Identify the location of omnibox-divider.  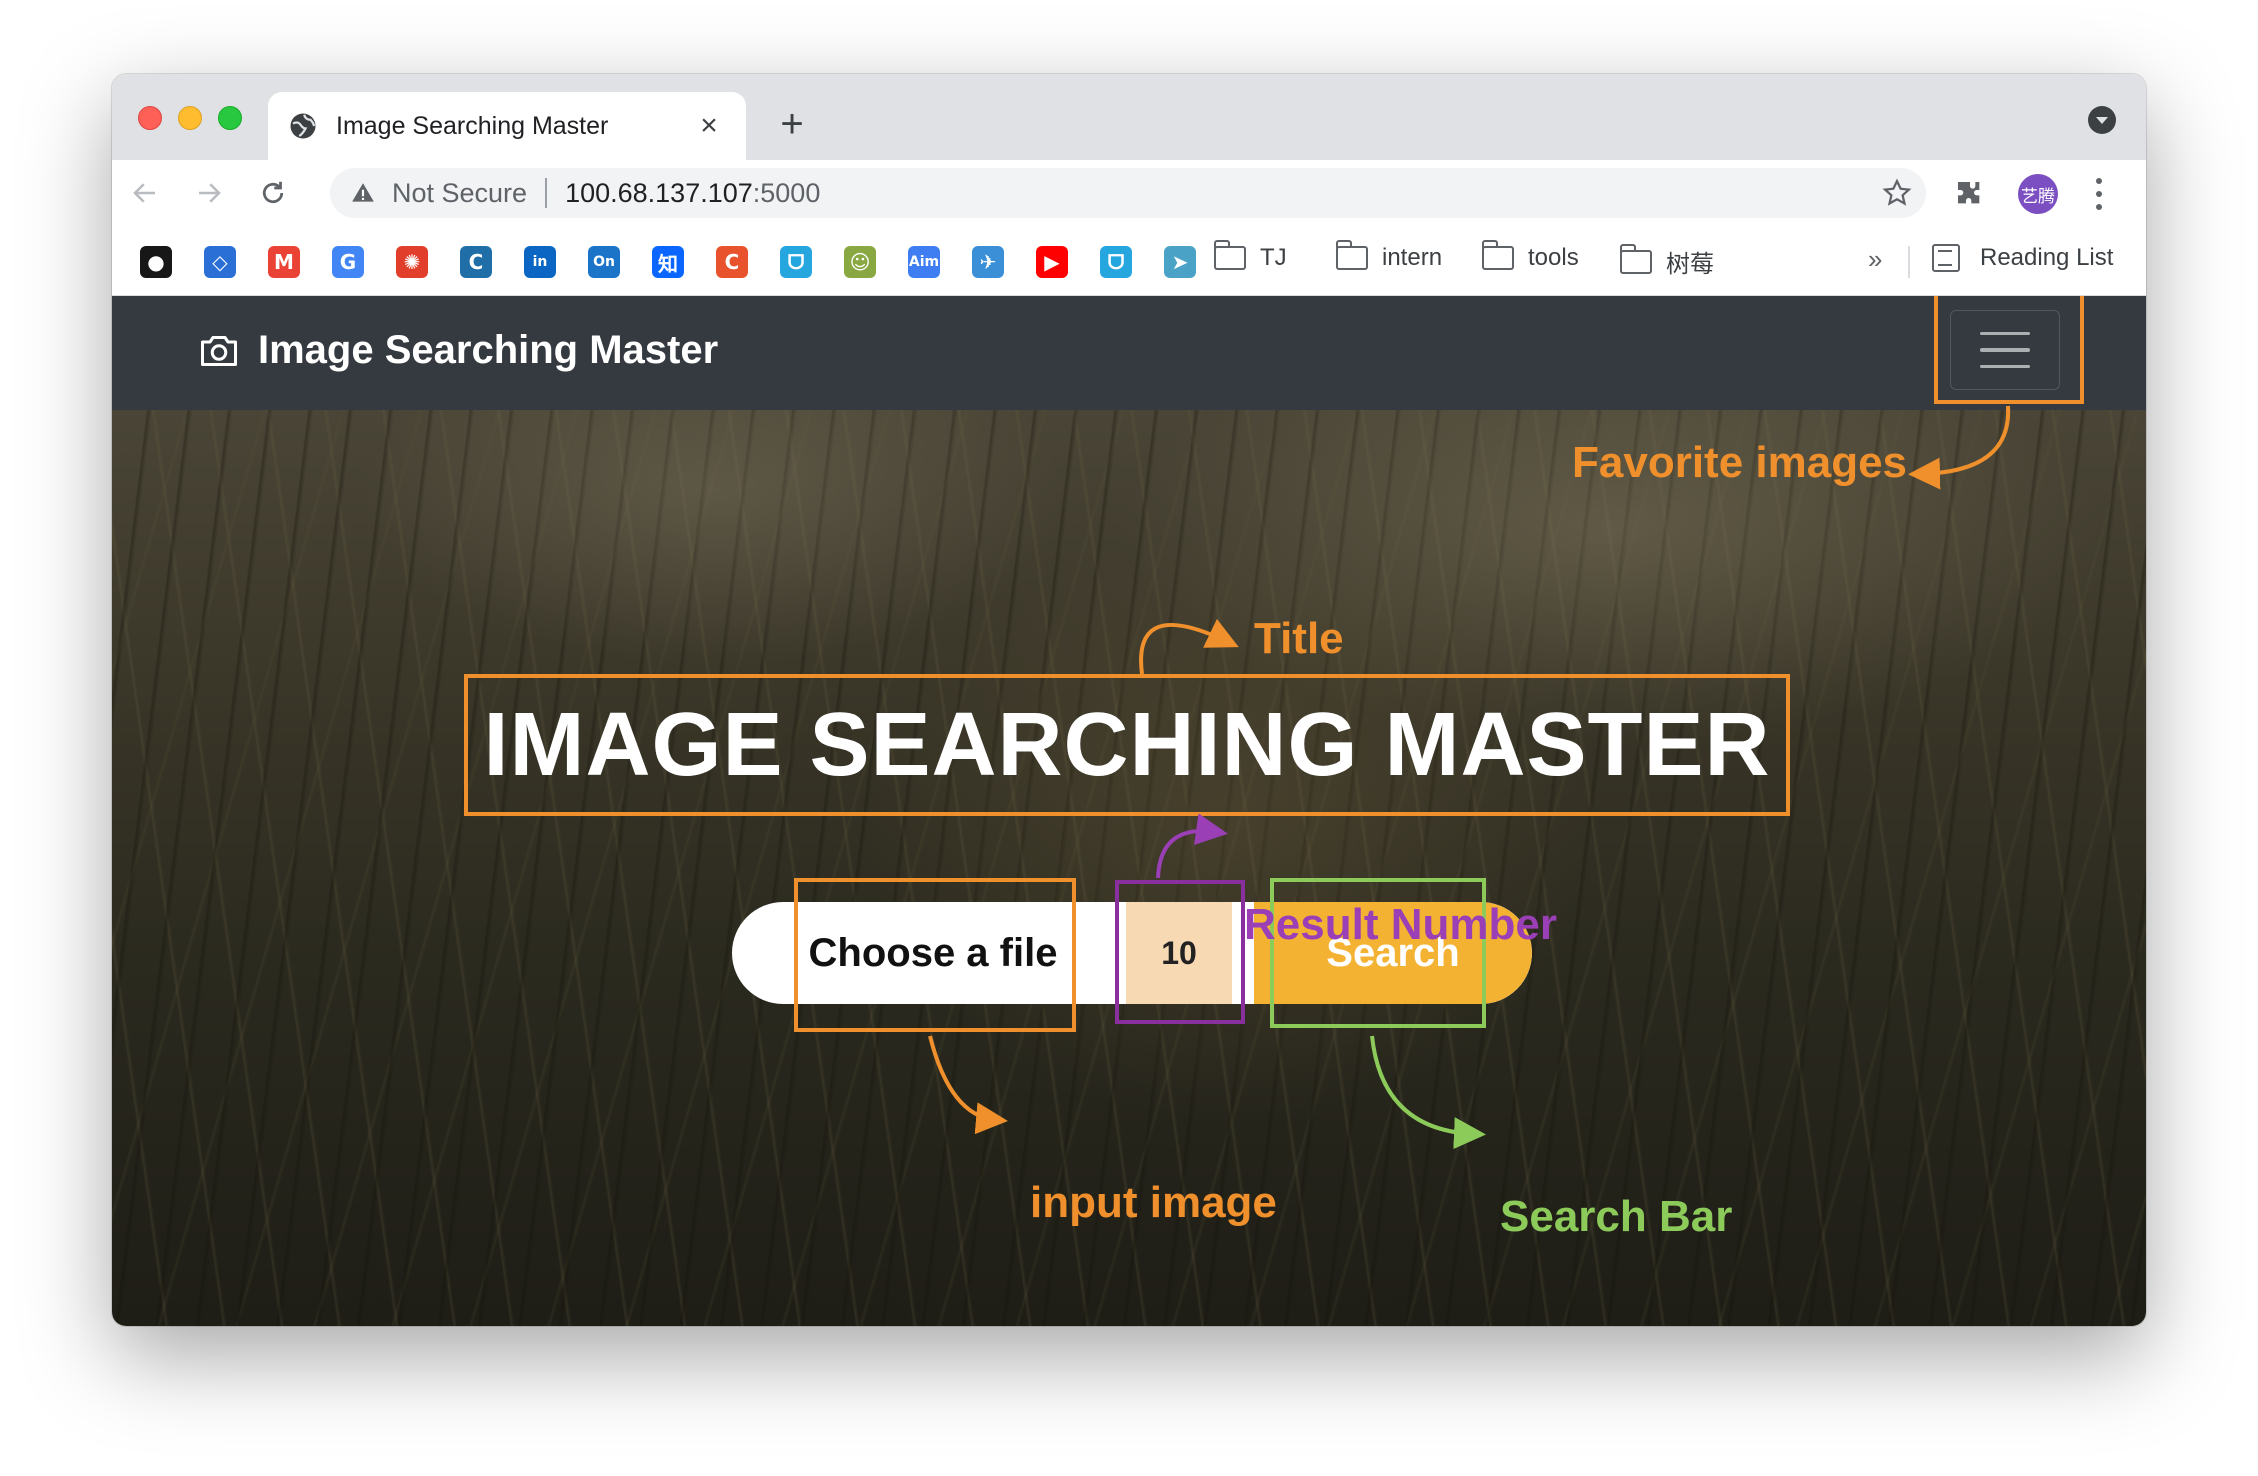
(546, 193).